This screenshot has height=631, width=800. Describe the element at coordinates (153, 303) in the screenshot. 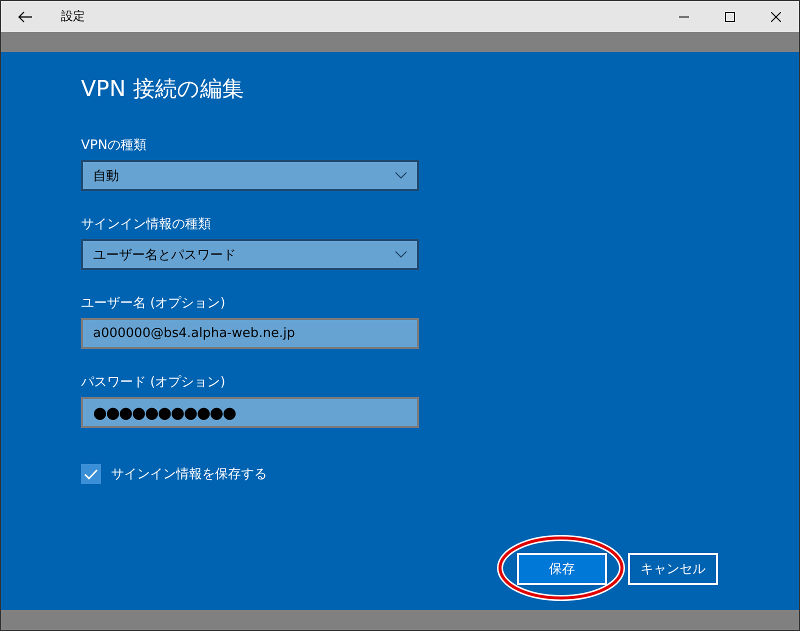

I see `field-label: ユーザー名 (オプション)` at that location.